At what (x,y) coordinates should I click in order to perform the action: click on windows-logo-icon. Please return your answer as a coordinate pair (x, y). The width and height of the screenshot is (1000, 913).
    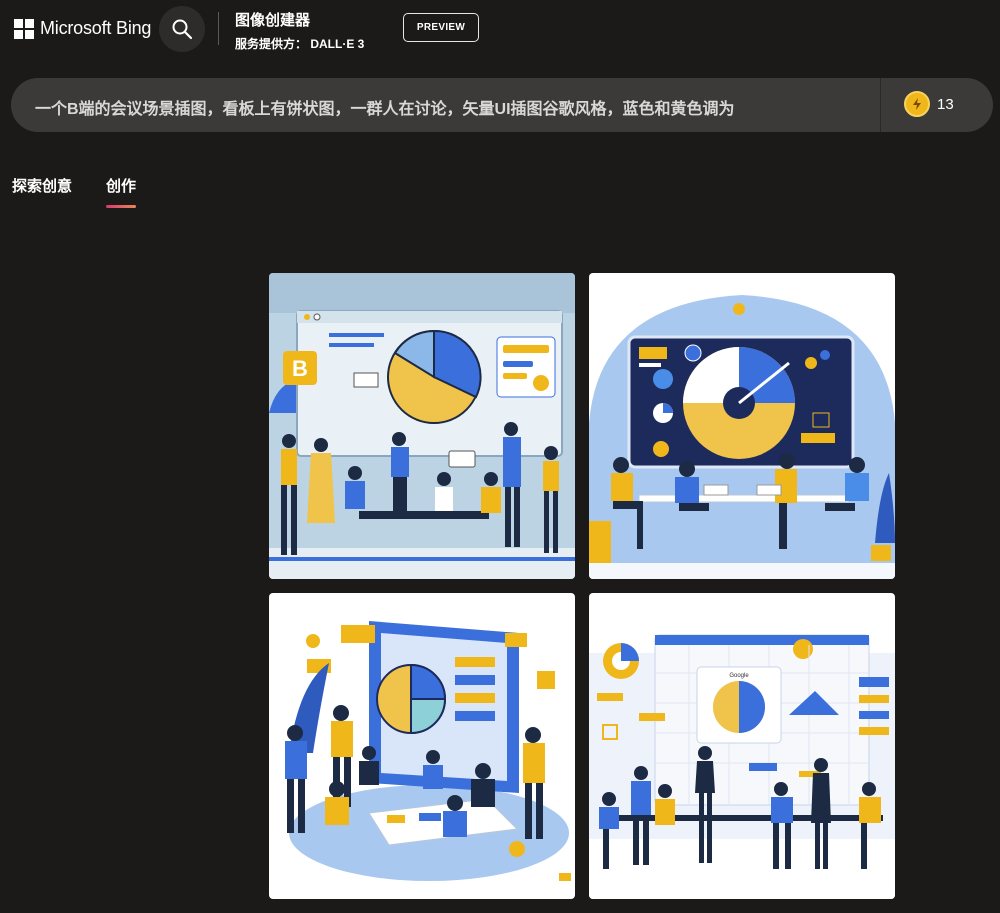
    Looking at the image, I should click on (24, 28).